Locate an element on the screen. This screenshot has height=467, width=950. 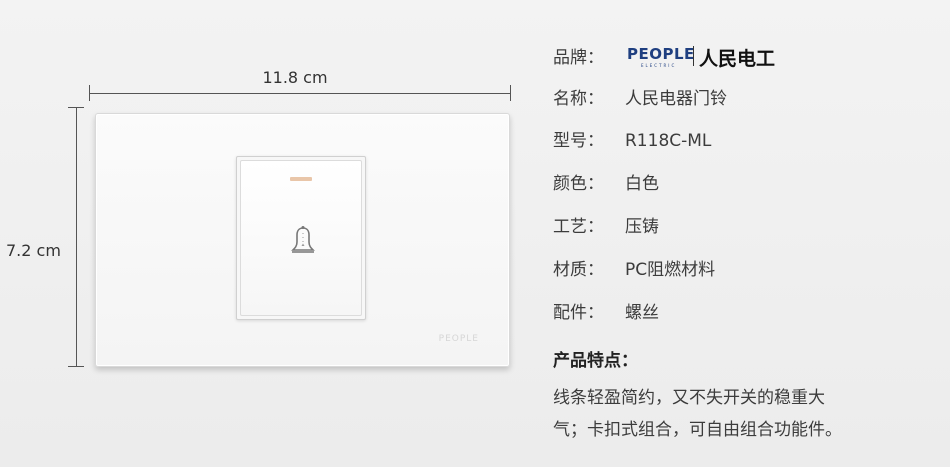
spec-row-model: 型号： R118C-ML is located at coordinates (632, 141).